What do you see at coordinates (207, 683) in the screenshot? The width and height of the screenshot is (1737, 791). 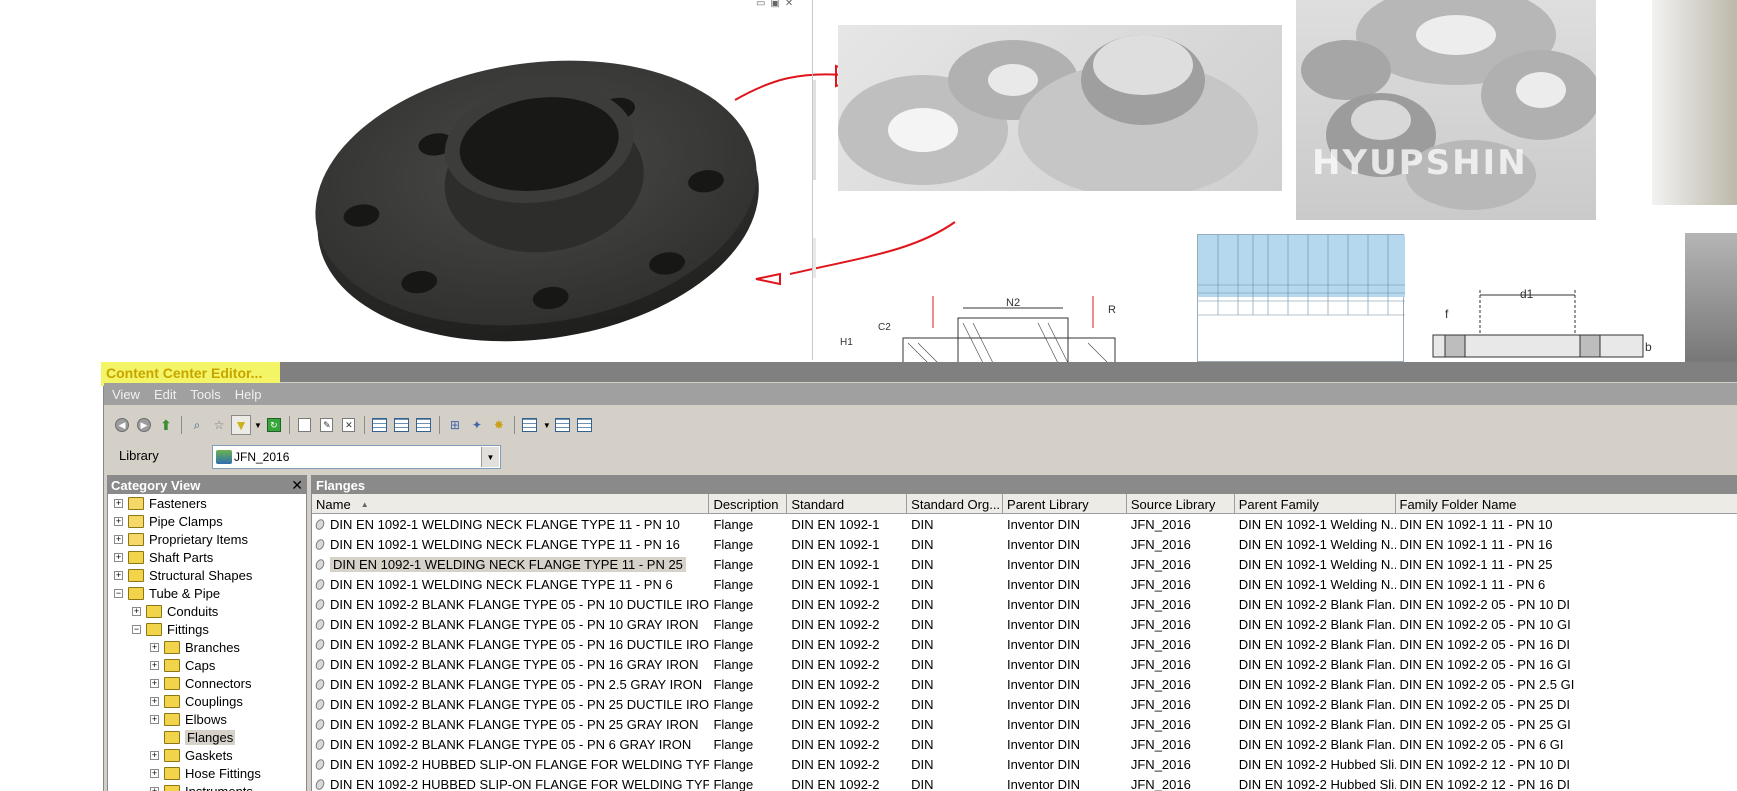 I see `category-node: + Connectors` at bounding box center [207, 683].